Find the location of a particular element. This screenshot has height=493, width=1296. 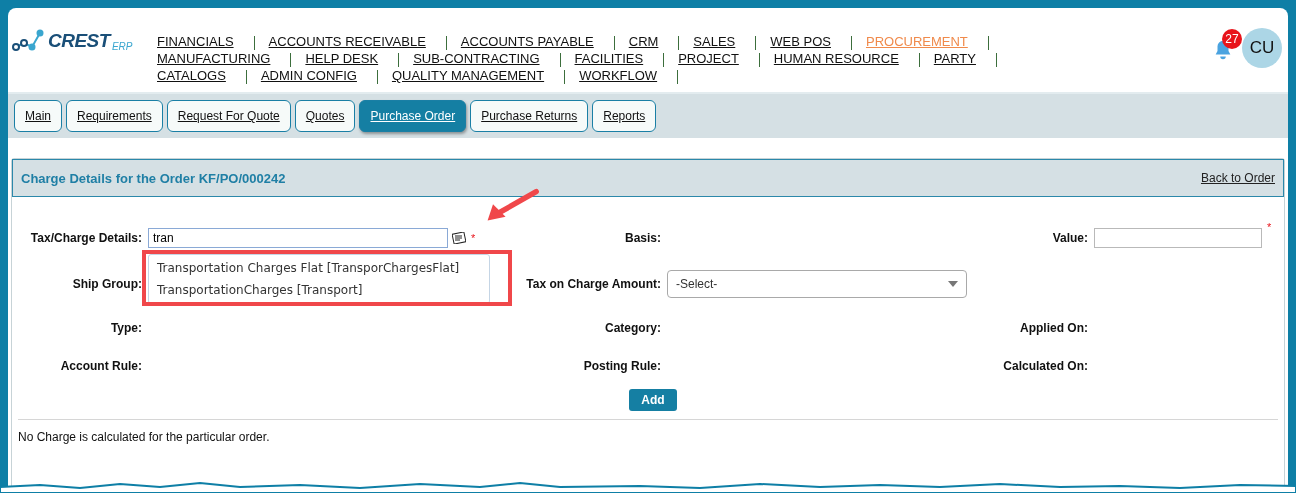

nav-link: QUALITY MANAGEMENT is located at coordinates (468, 76).